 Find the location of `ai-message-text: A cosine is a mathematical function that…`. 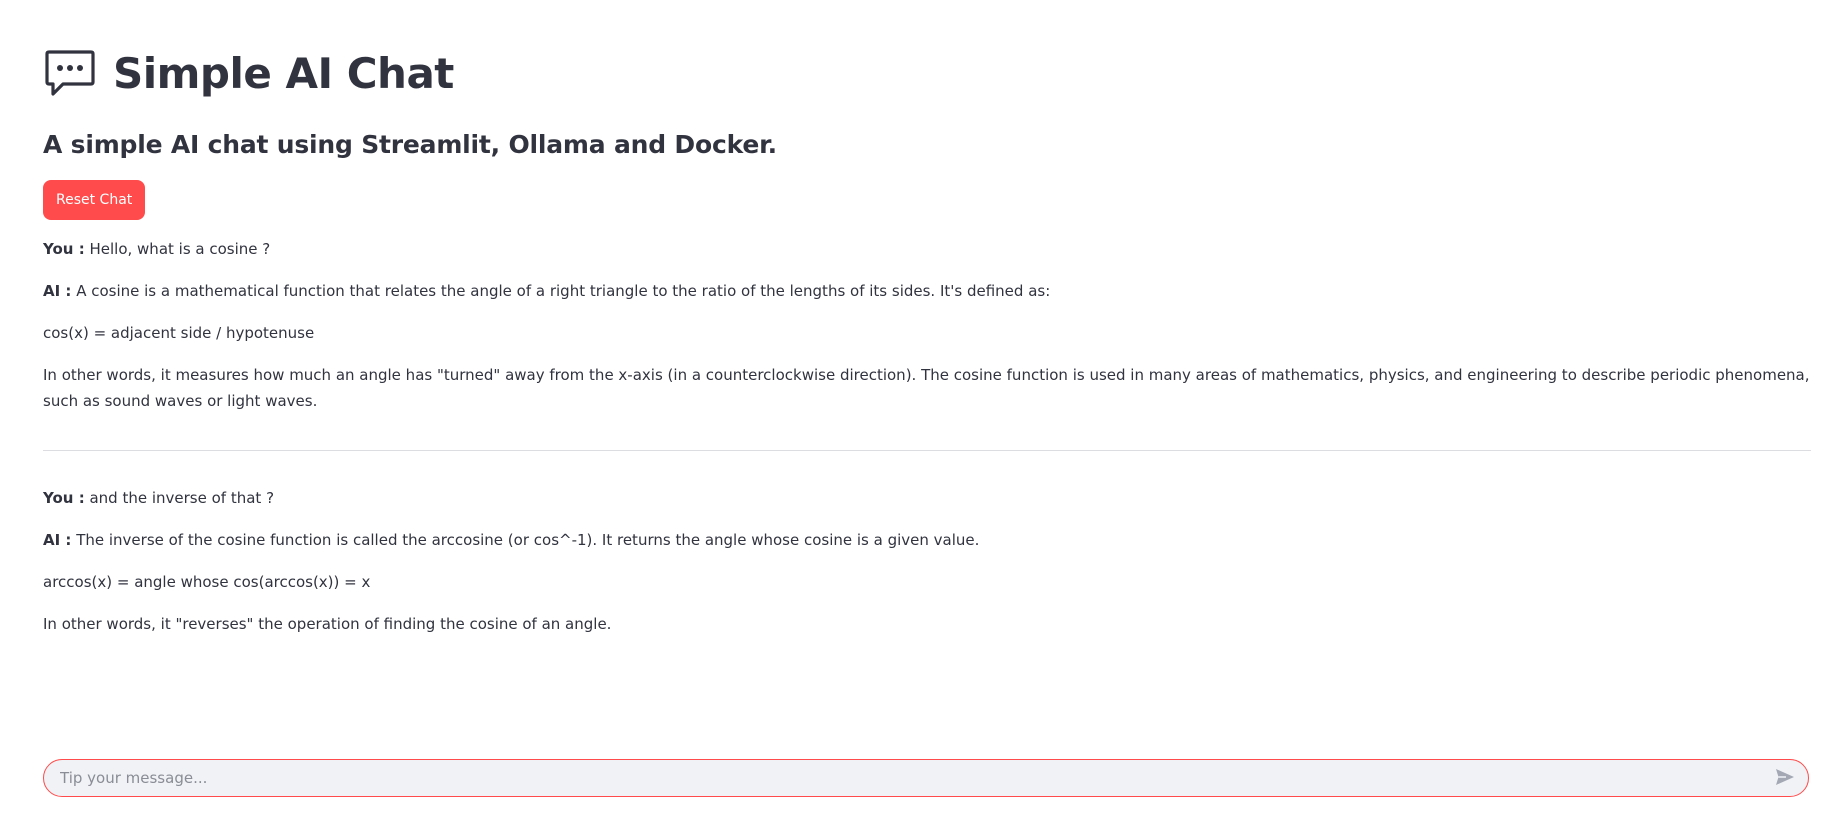

ai-message-text: A cosine is a mathematical function that… is located at coordinates (563, 291).